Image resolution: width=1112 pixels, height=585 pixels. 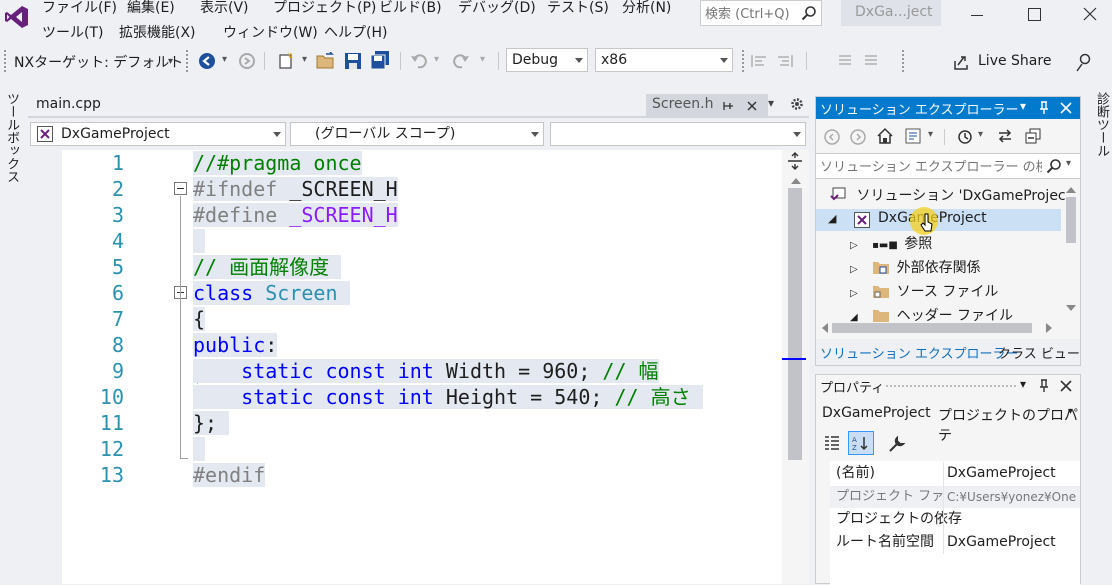 What do you see at coordinates (1034, 14) in the screenshot?
I see `maximize-button` at bounding box center [1034, 14].